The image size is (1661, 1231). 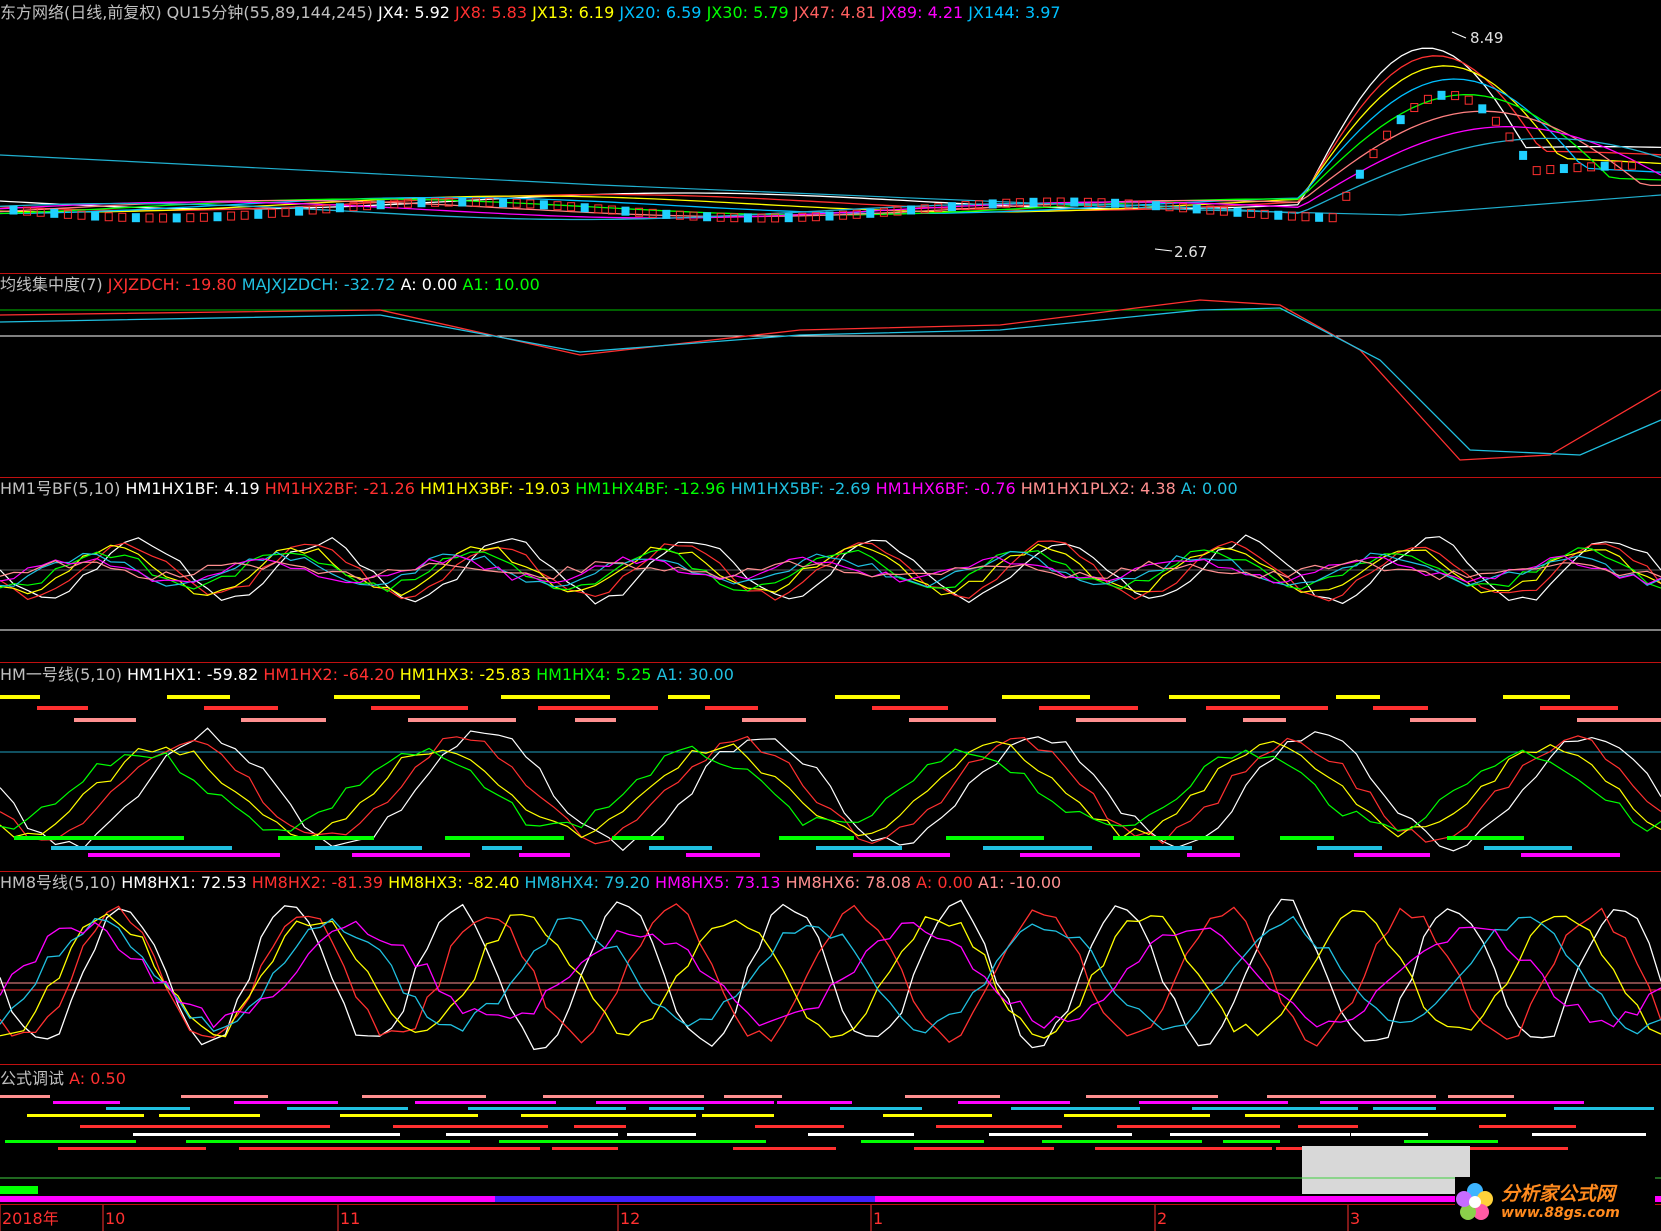 What do you see at coordinates (490, 12) in the screenshot?
I see `legend-item: JX8: 5.83` at bounding box center [490, 12].